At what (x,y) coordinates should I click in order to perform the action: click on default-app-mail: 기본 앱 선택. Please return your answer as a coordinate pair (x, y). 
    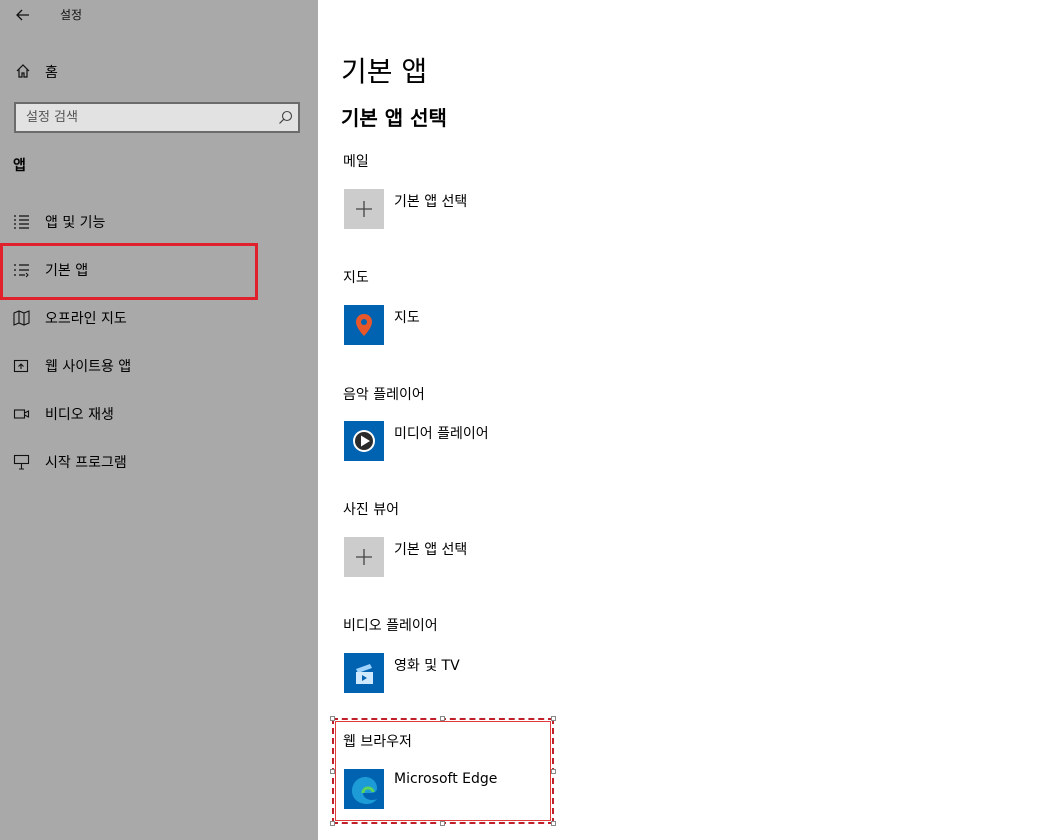
    Looking at the image, I should click on (544, 209).